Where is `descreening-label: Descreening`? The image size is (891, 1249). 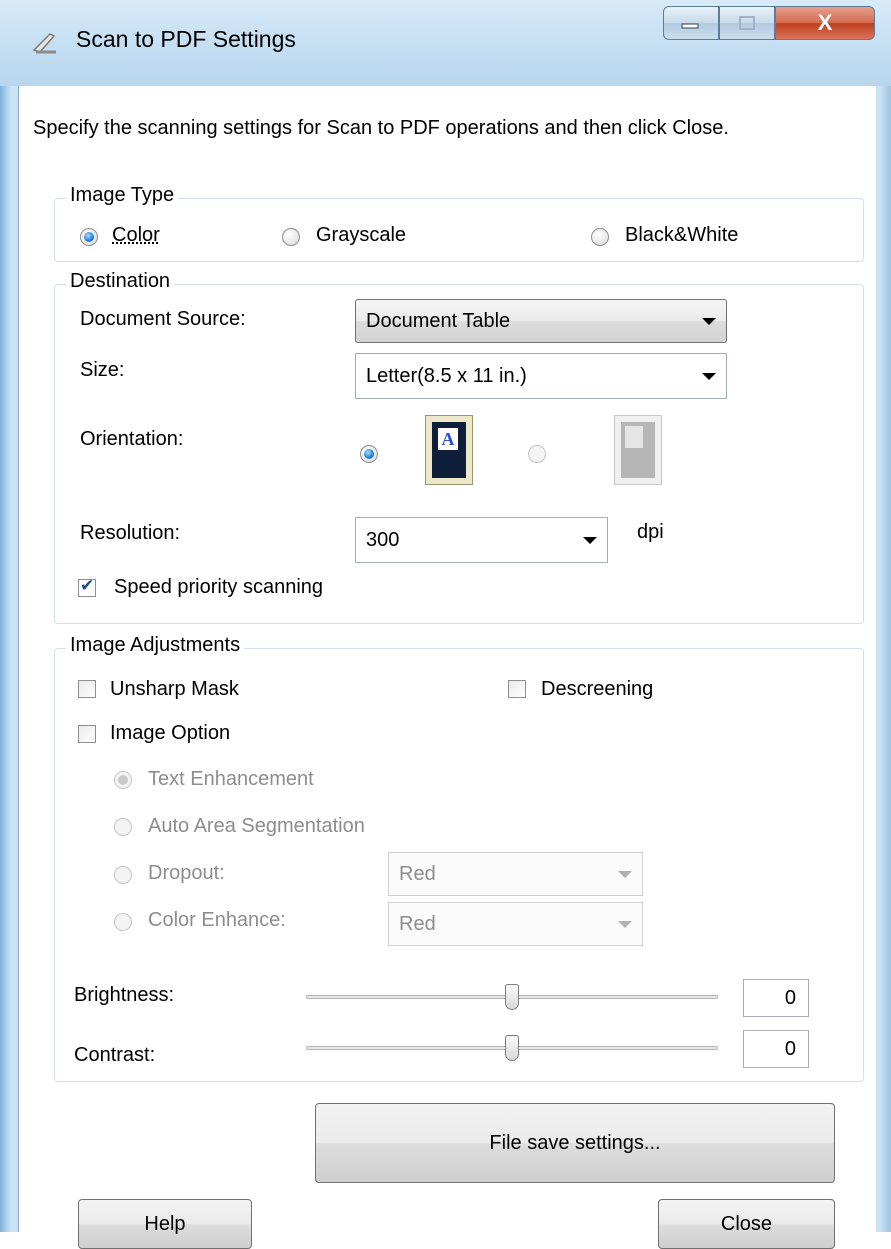
descreening-label: Descreening is located at coordinates (597, 689).